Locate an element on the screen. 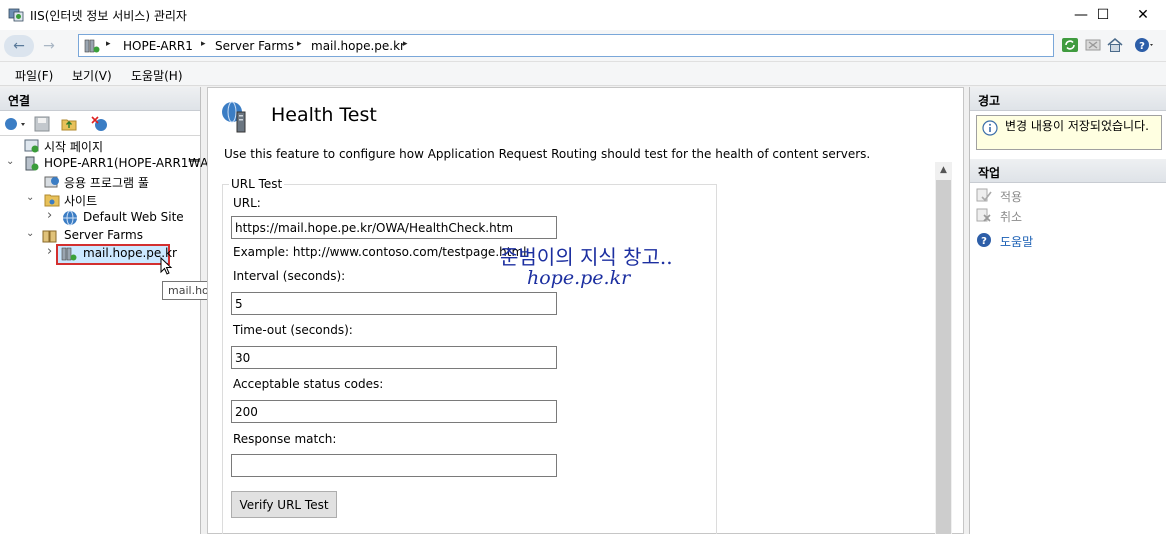 This screenshot has width=1166, height=534. server-icon is located at coordinates (32, 163).